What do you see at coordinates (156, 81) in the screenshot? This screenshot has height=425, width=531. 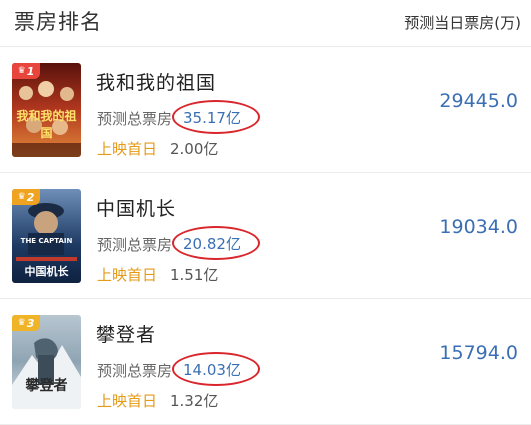 I see `movie-title: 我和我的祖国` at bounding box center [156, 81].